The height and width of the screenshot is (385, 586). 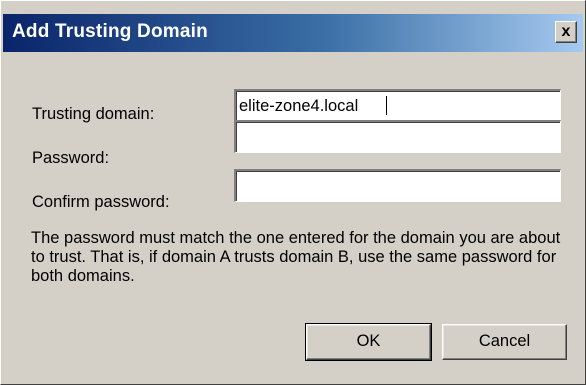 What do you see at coordinates (386, 105) in the screenshot?
I see `text-caret` at bounding box center [386, 105].